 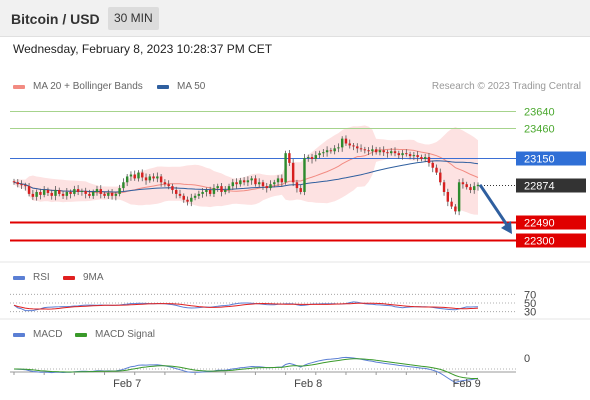 I want to click on legend-ma50: MA 50, so click(x=181, y=86).